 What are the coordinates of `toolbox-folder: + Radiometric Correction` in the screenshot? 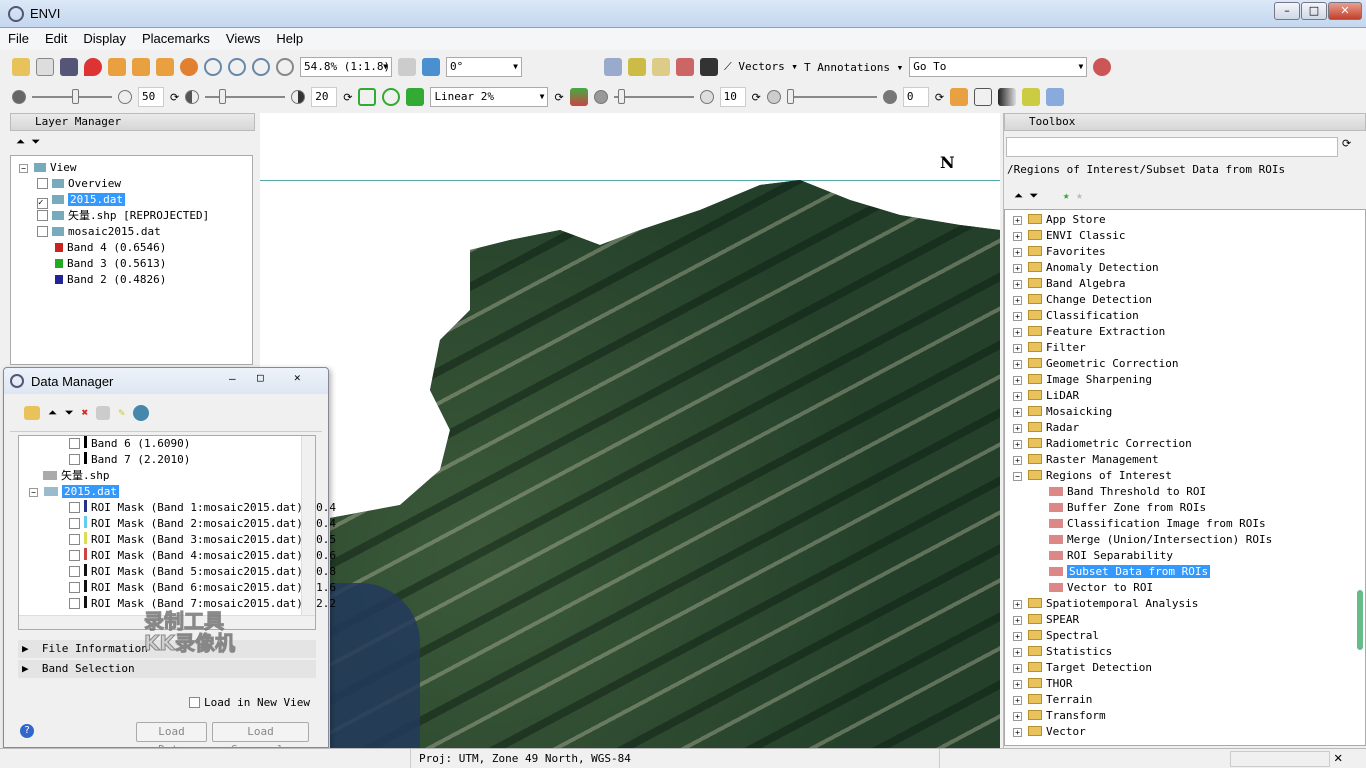 It's located at (1189, 444).